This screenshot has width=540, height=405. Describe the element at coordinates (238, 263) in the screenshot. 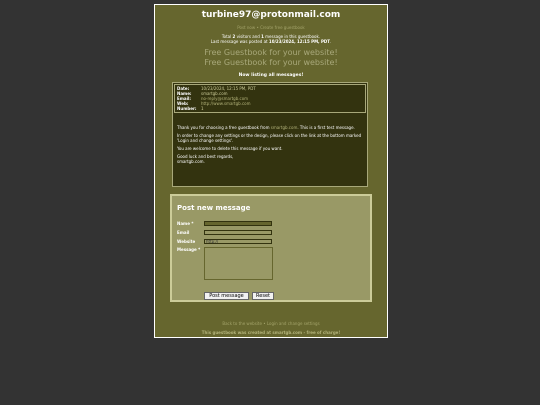

I see `message-textarea` at that location.